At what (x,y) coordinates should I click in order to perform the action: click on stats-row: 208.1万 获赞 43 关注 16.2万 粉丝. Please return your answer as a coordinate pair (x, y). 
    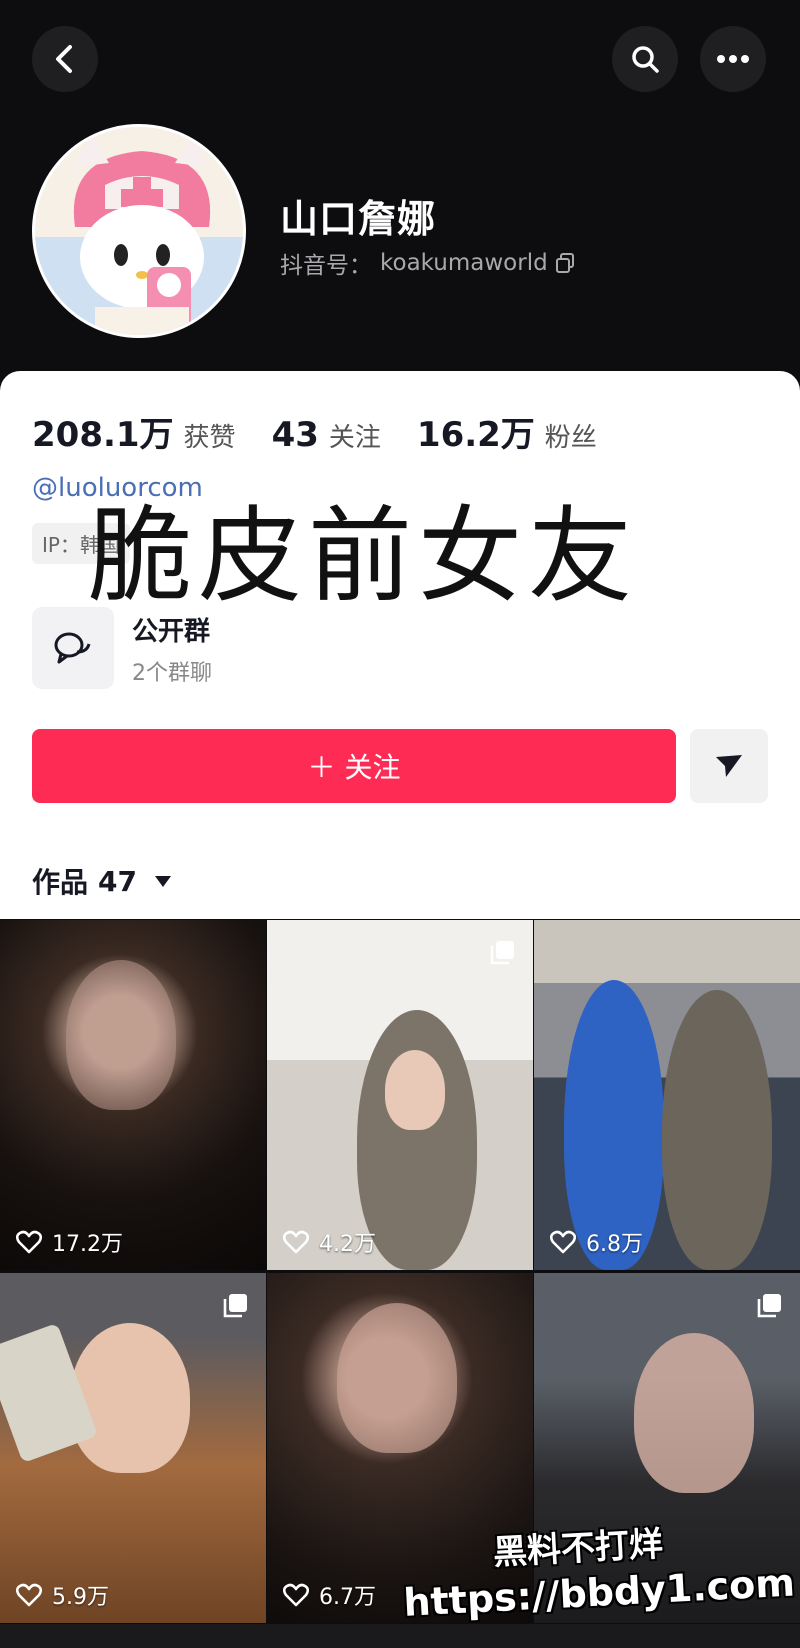
    Looking at the image, I should click on (332, 431).